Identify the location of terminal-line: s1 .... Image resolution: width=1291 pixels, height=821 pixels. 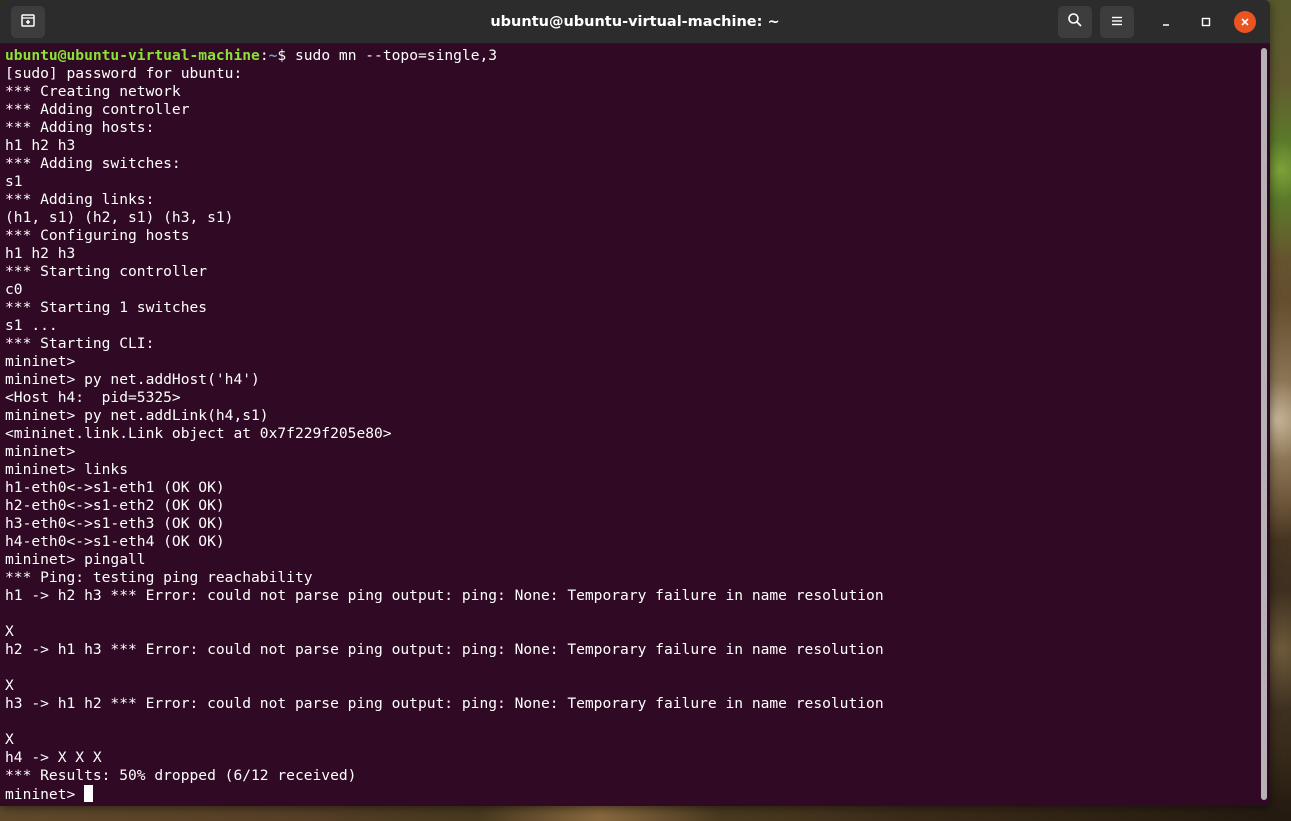
(31, 325).